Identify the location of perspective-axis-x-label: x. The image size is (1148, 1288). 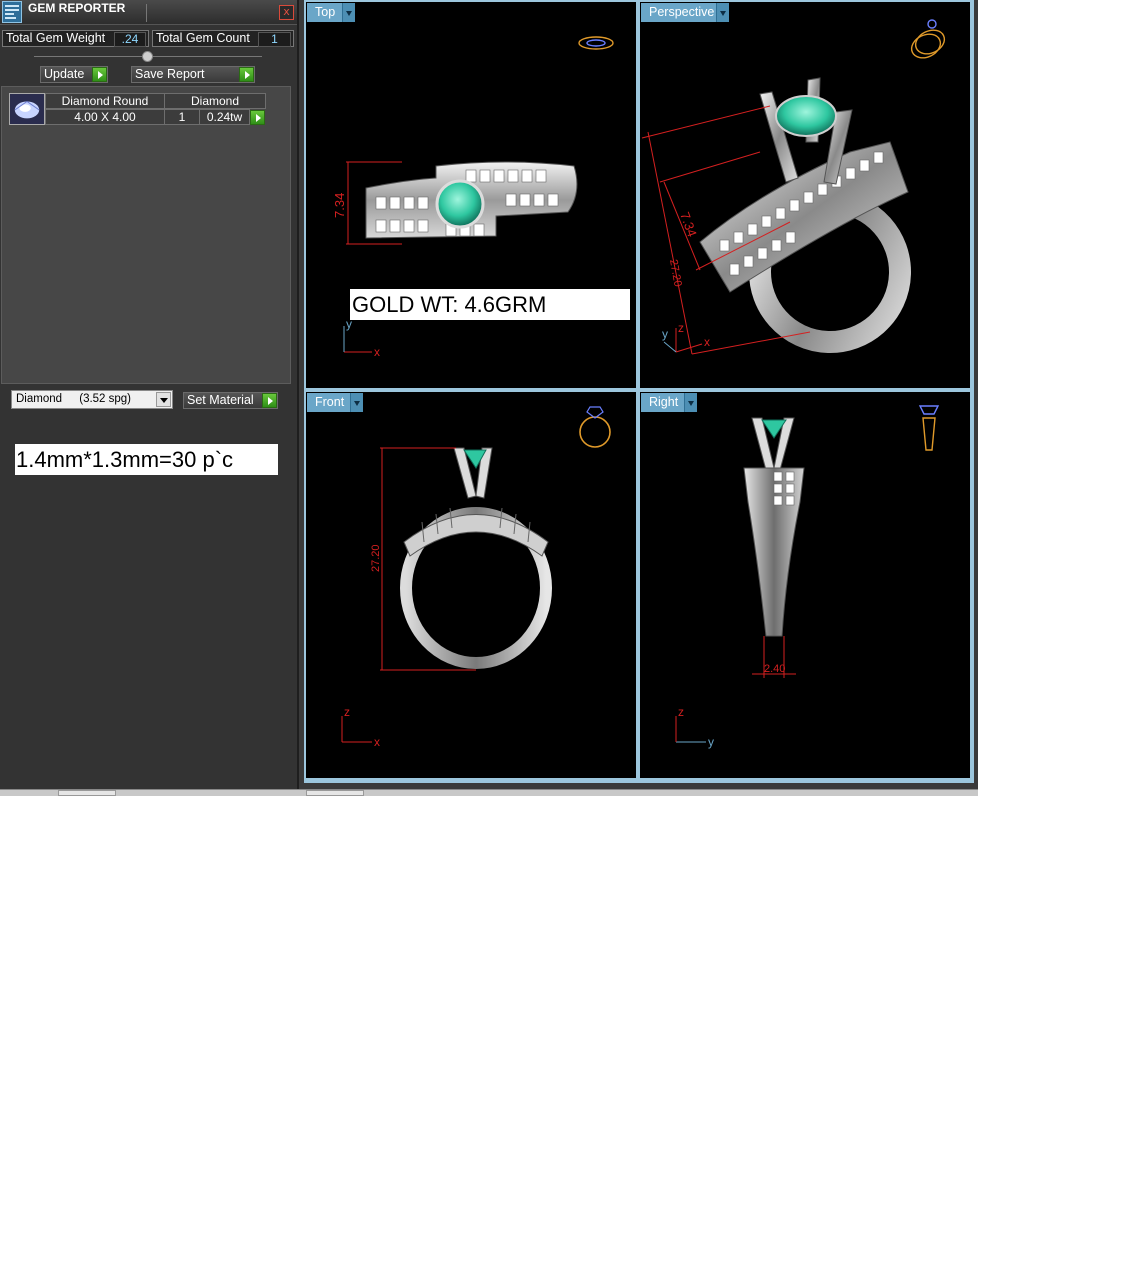
(707, 342).